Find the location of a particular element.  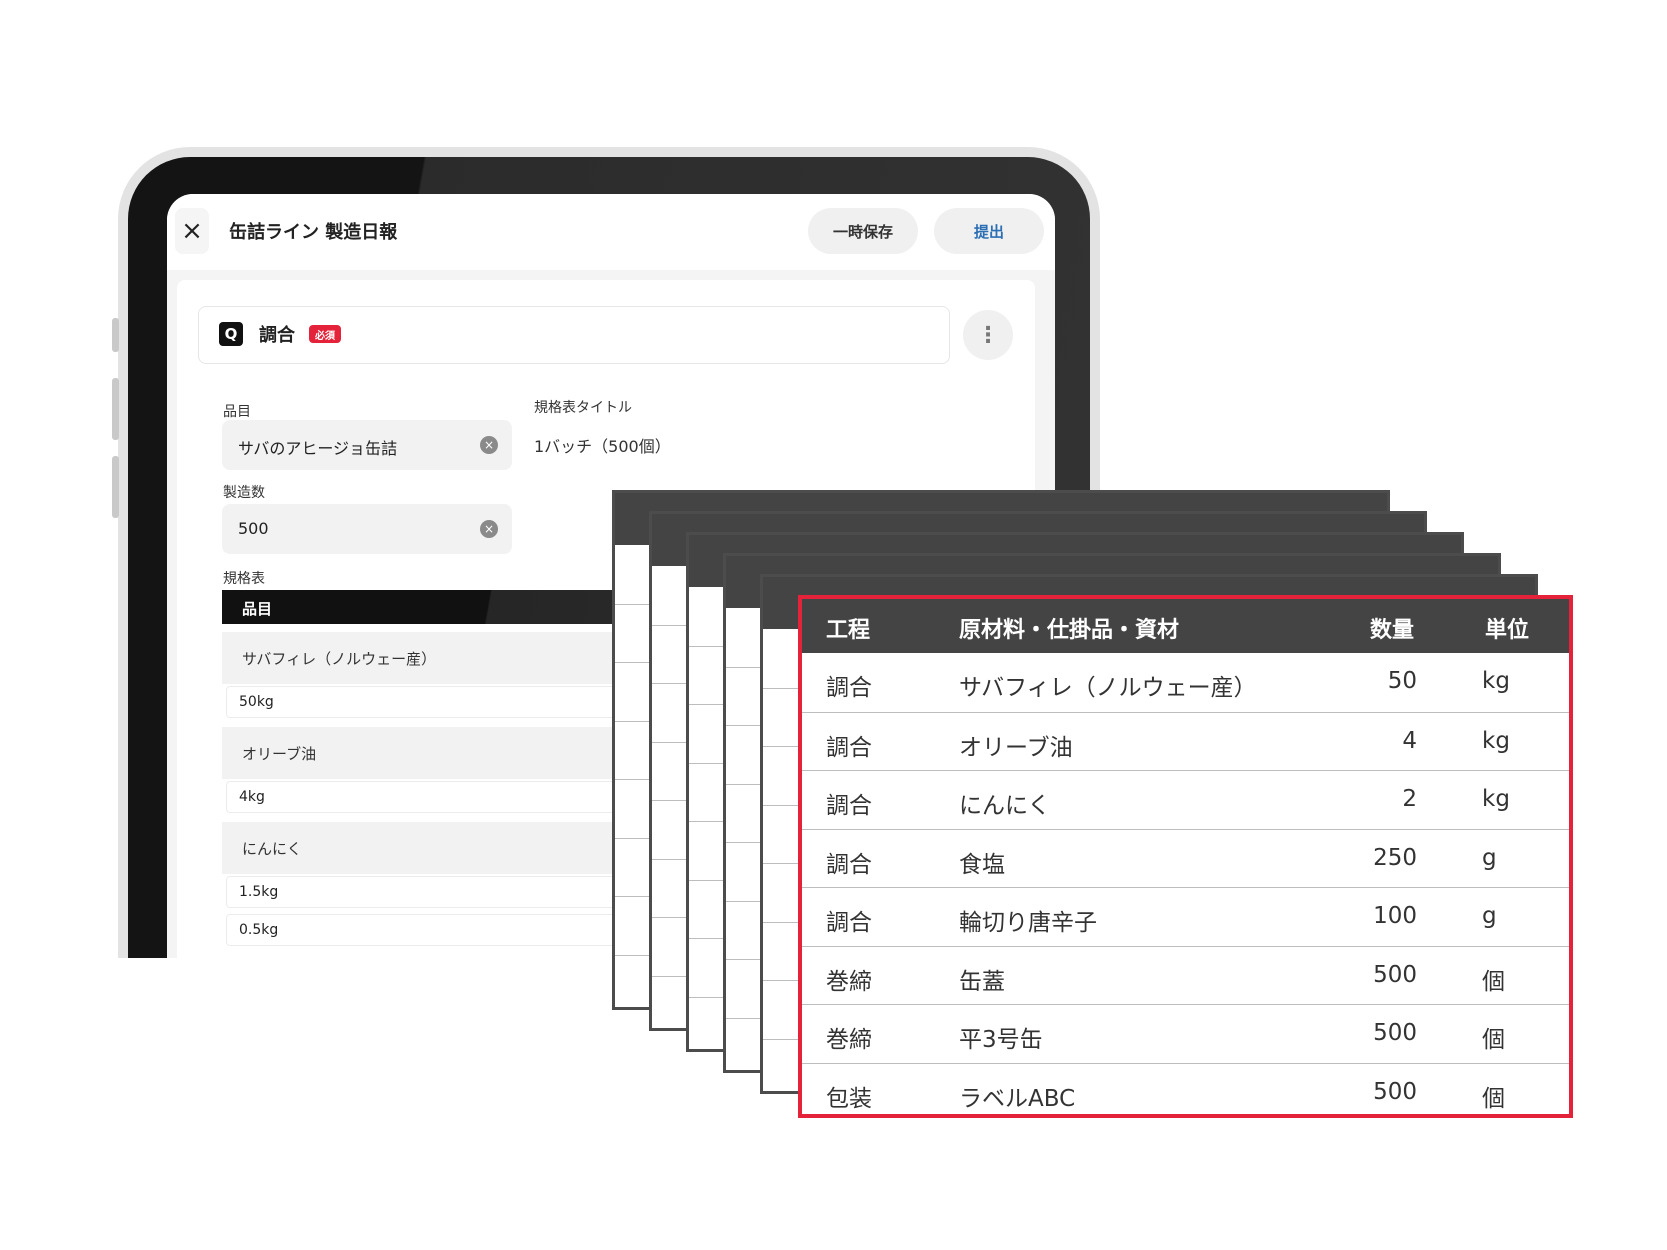

header-material: 原材料・仕掛品・資材 is located at coordinates (1069, 630).